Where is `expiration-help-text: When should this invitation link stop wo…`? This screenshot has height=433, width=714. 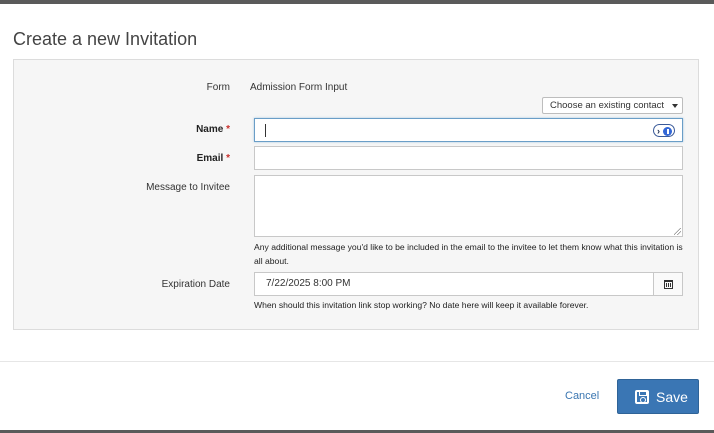
expiration-help-text: When should this invitation link stop wo… is located at coordinates (421, 305).